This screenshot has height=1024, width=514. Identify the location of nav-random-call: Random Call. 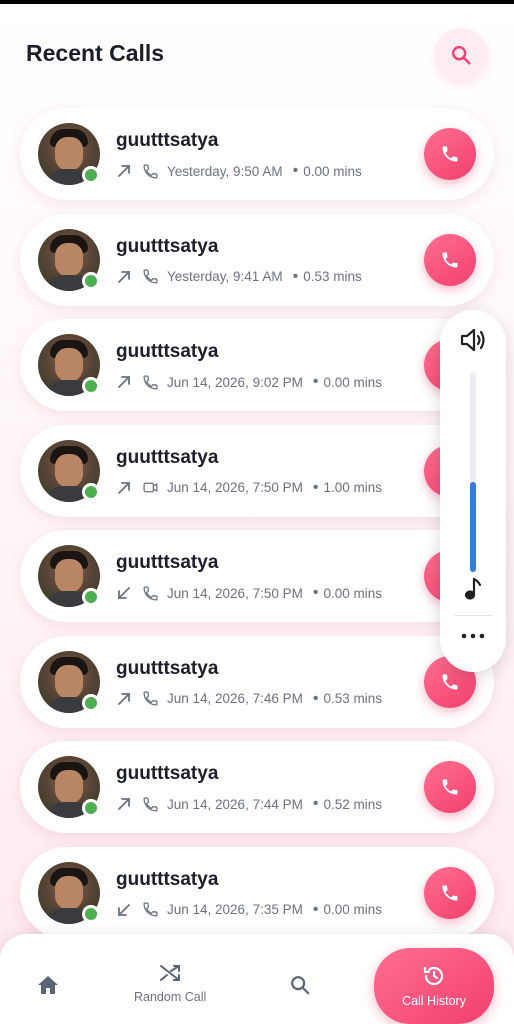
(170, 983).